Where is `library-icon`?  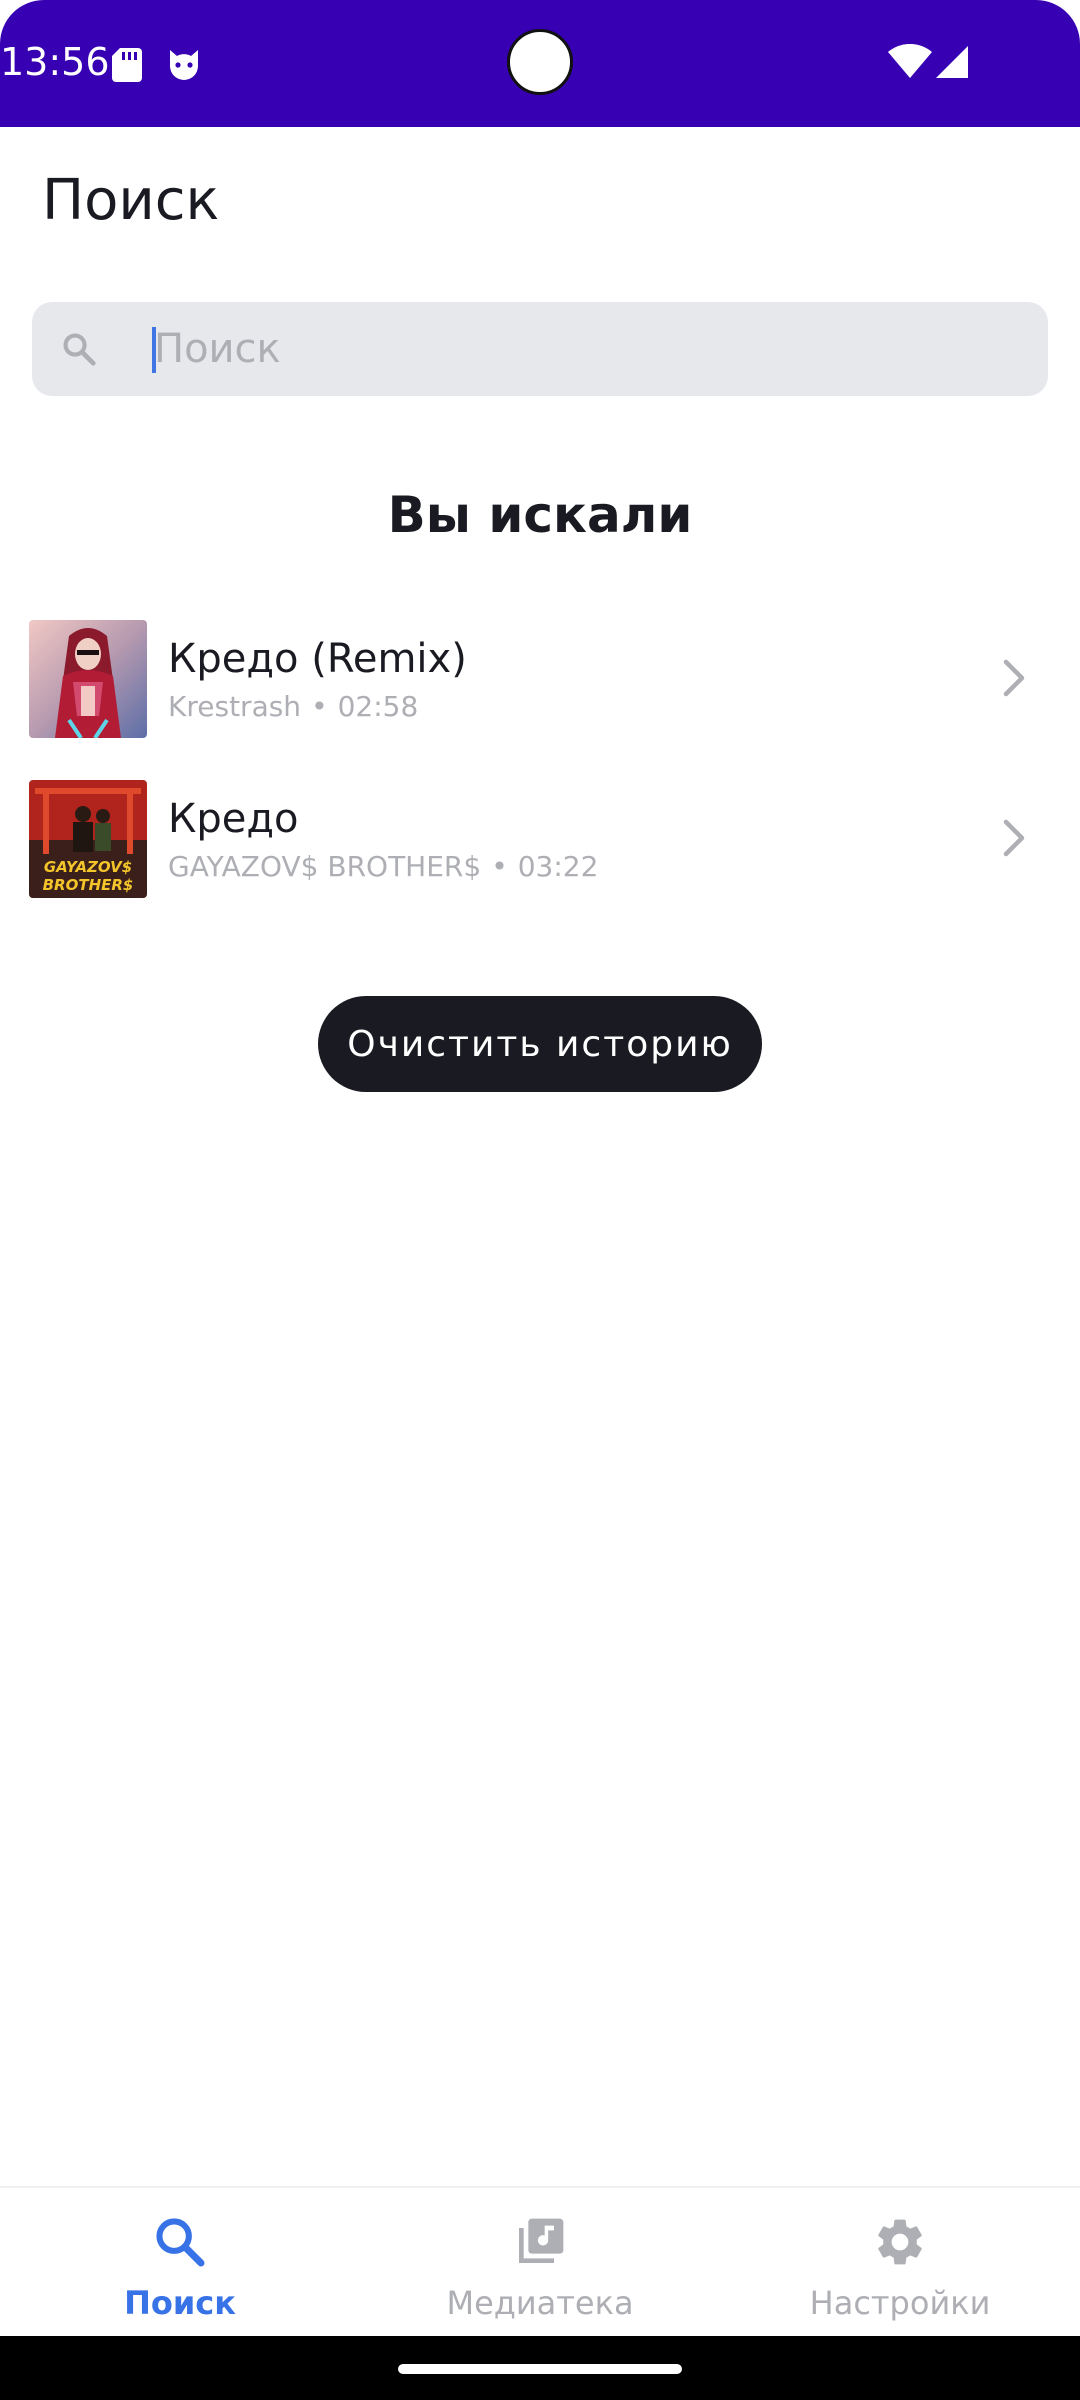 library-icon is located at coordinates (541, 2240).